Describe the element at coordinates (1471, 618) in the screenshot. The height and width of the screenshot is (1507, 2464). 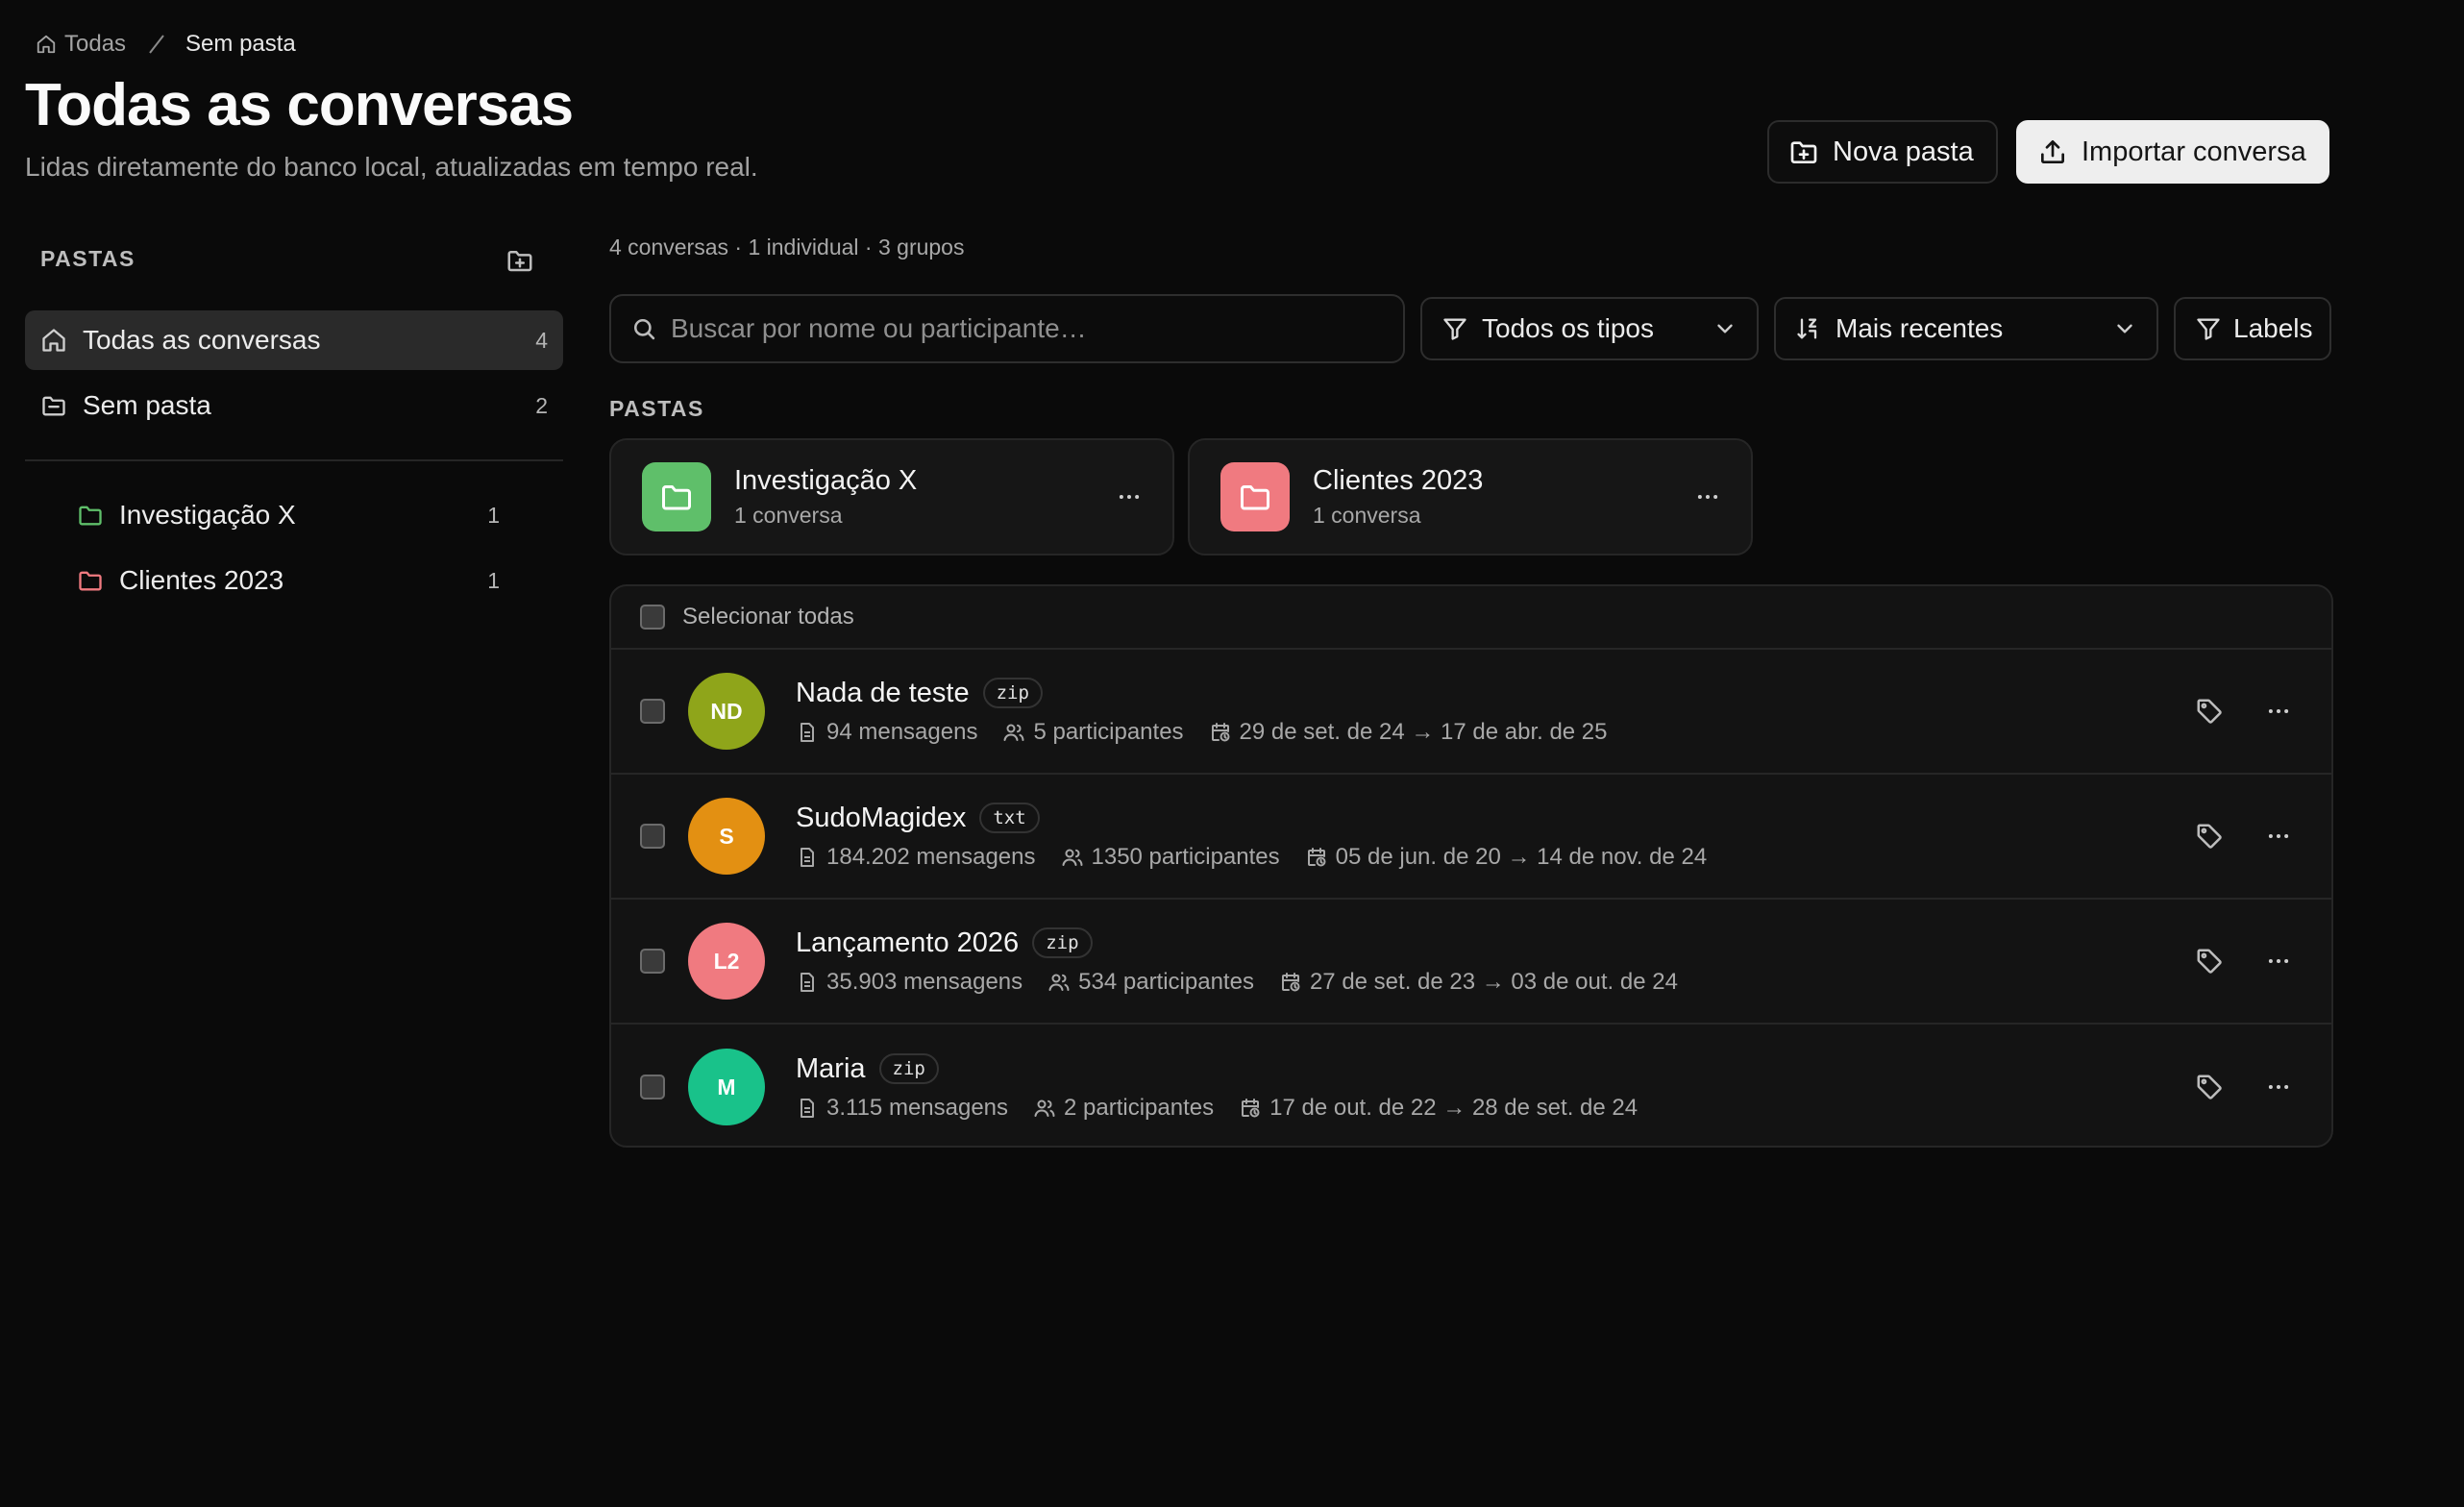
I see `list-header: Selecionar todas` at that location.